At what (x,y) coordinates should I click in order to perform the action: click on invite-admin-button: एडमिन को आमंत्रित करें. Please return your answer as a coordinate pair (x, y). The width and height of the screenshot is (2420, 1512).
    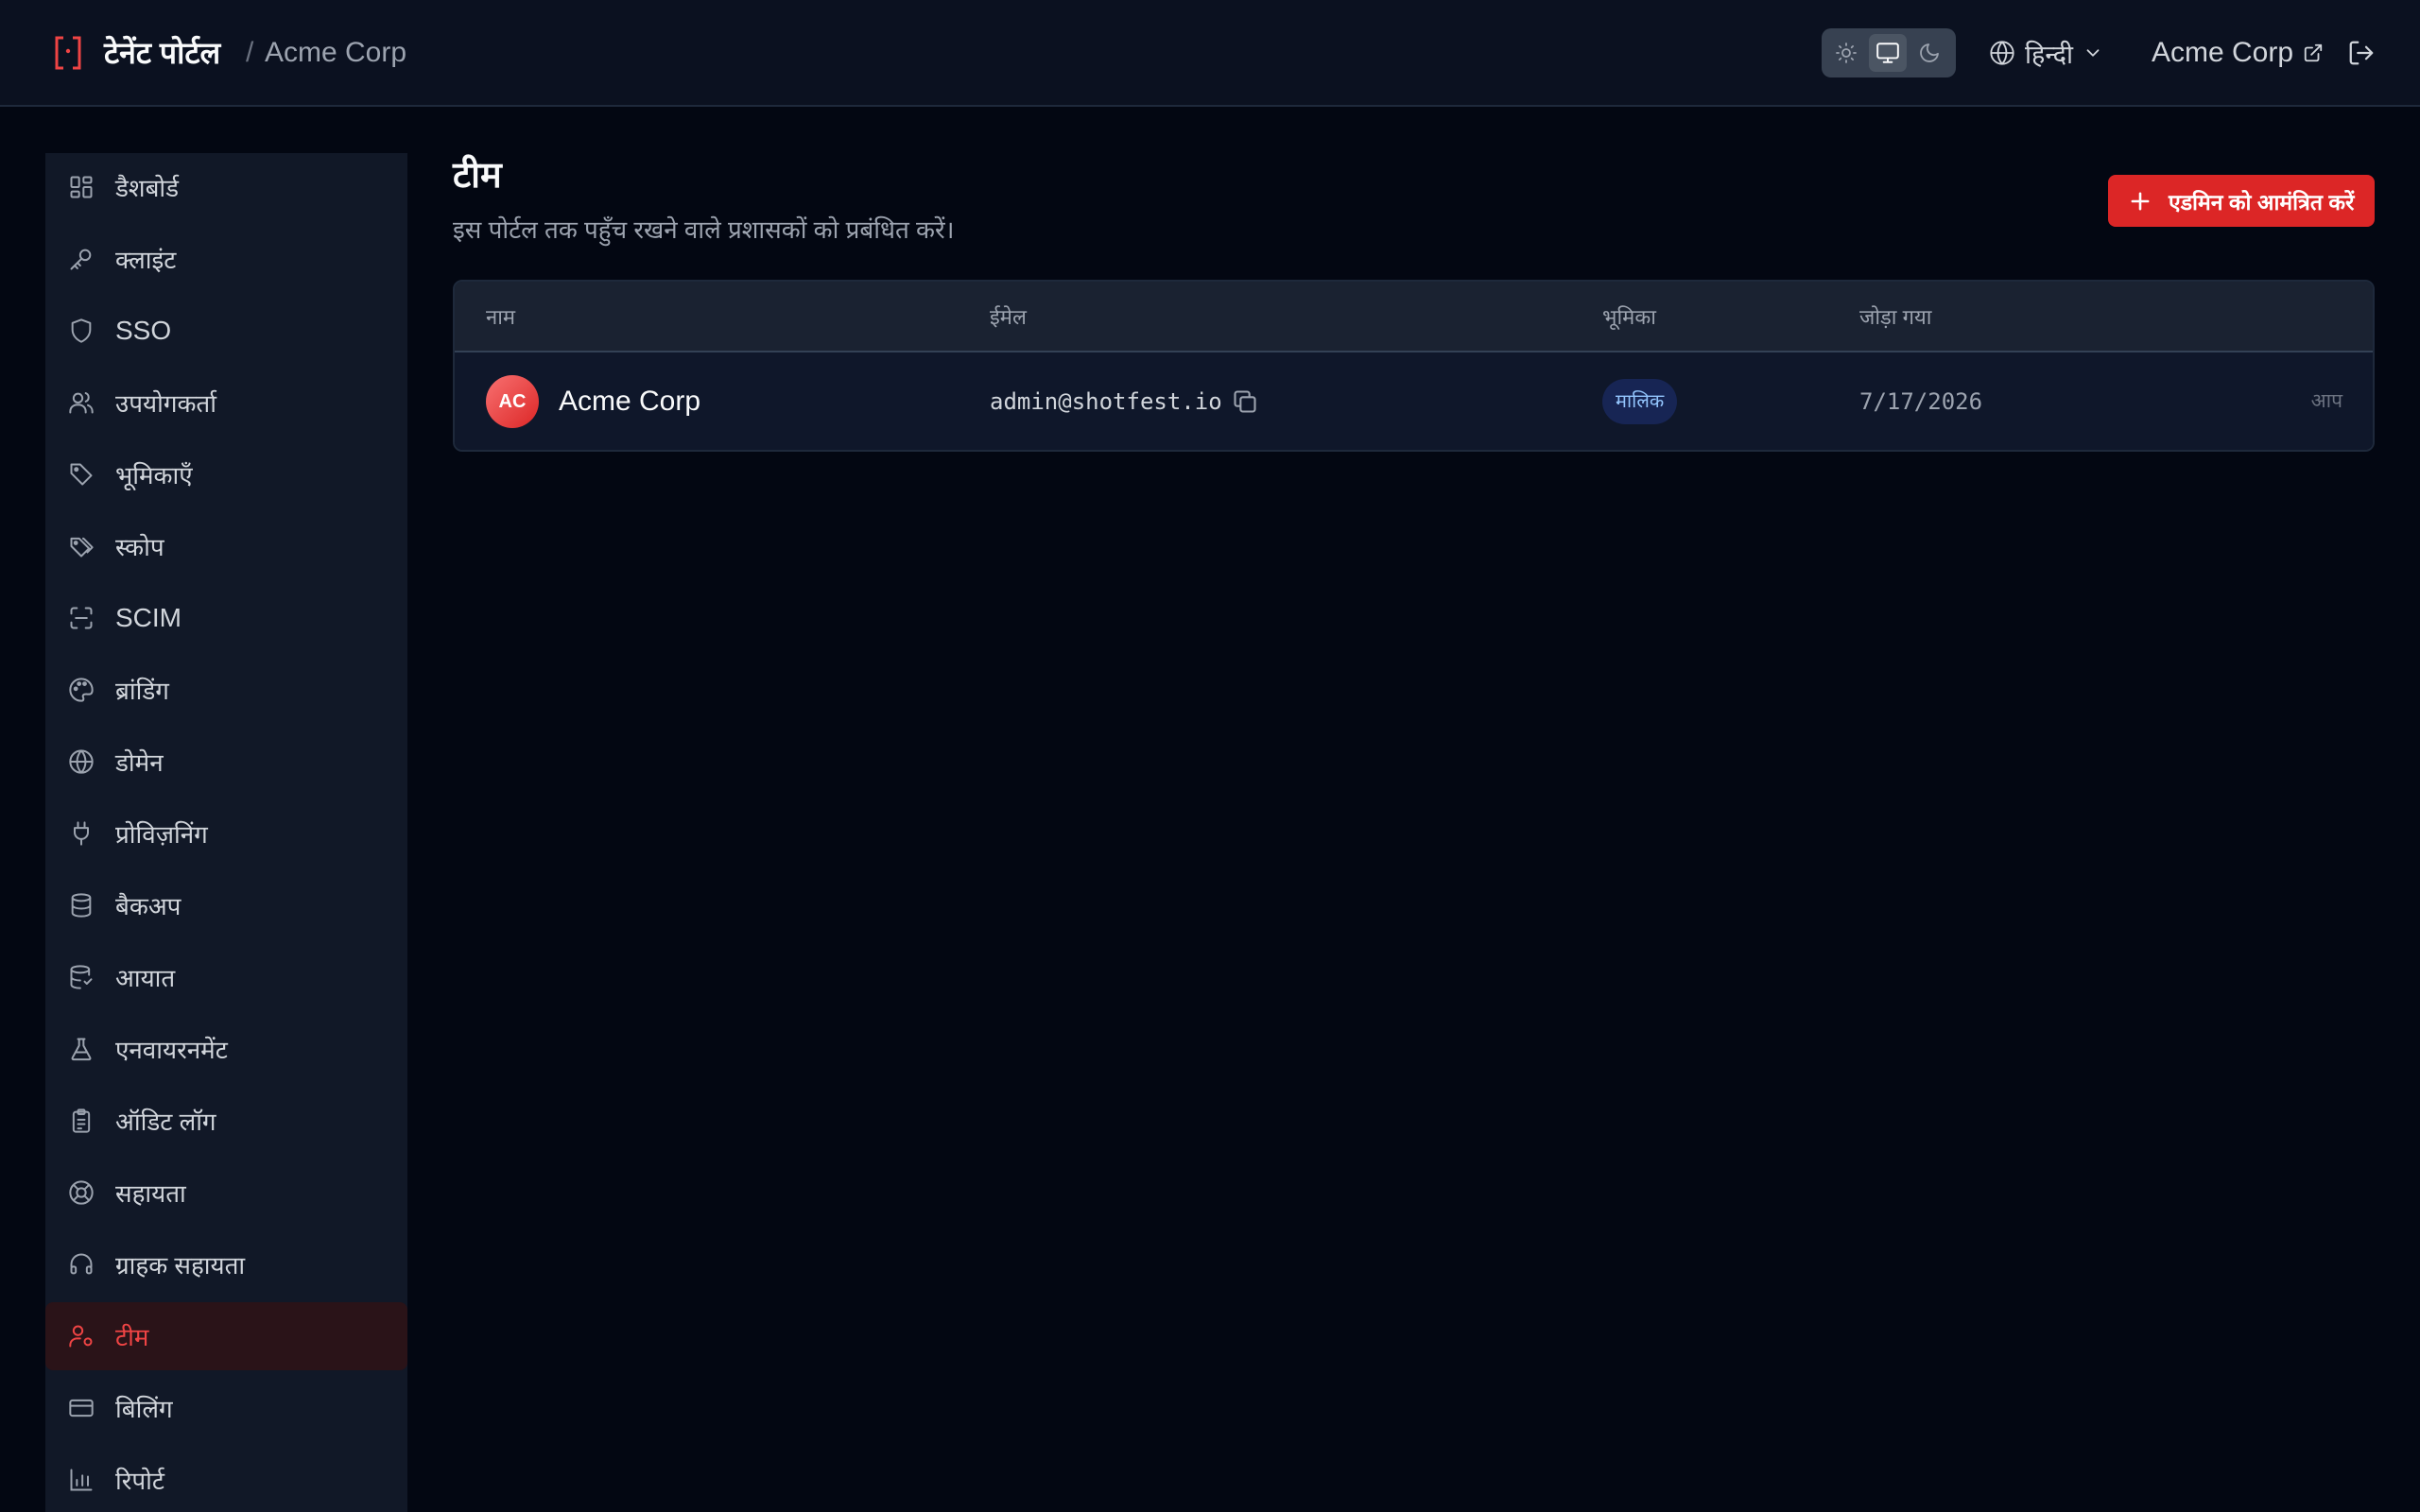
    Looking at the image, I should click on (2241, 201).